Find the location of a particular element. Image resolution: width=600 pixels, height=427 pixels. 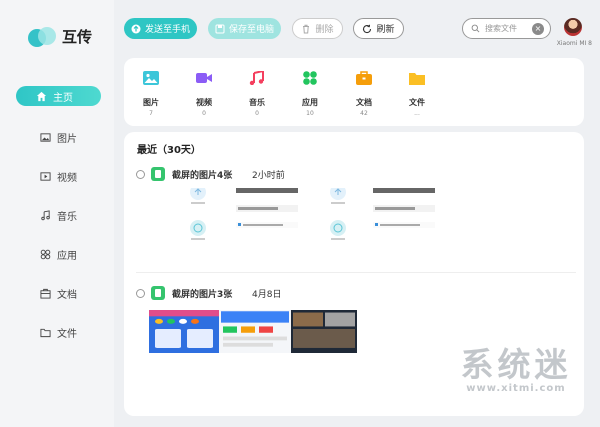

sidebar-item-files: 文件 is located at coordinates (57, 332).